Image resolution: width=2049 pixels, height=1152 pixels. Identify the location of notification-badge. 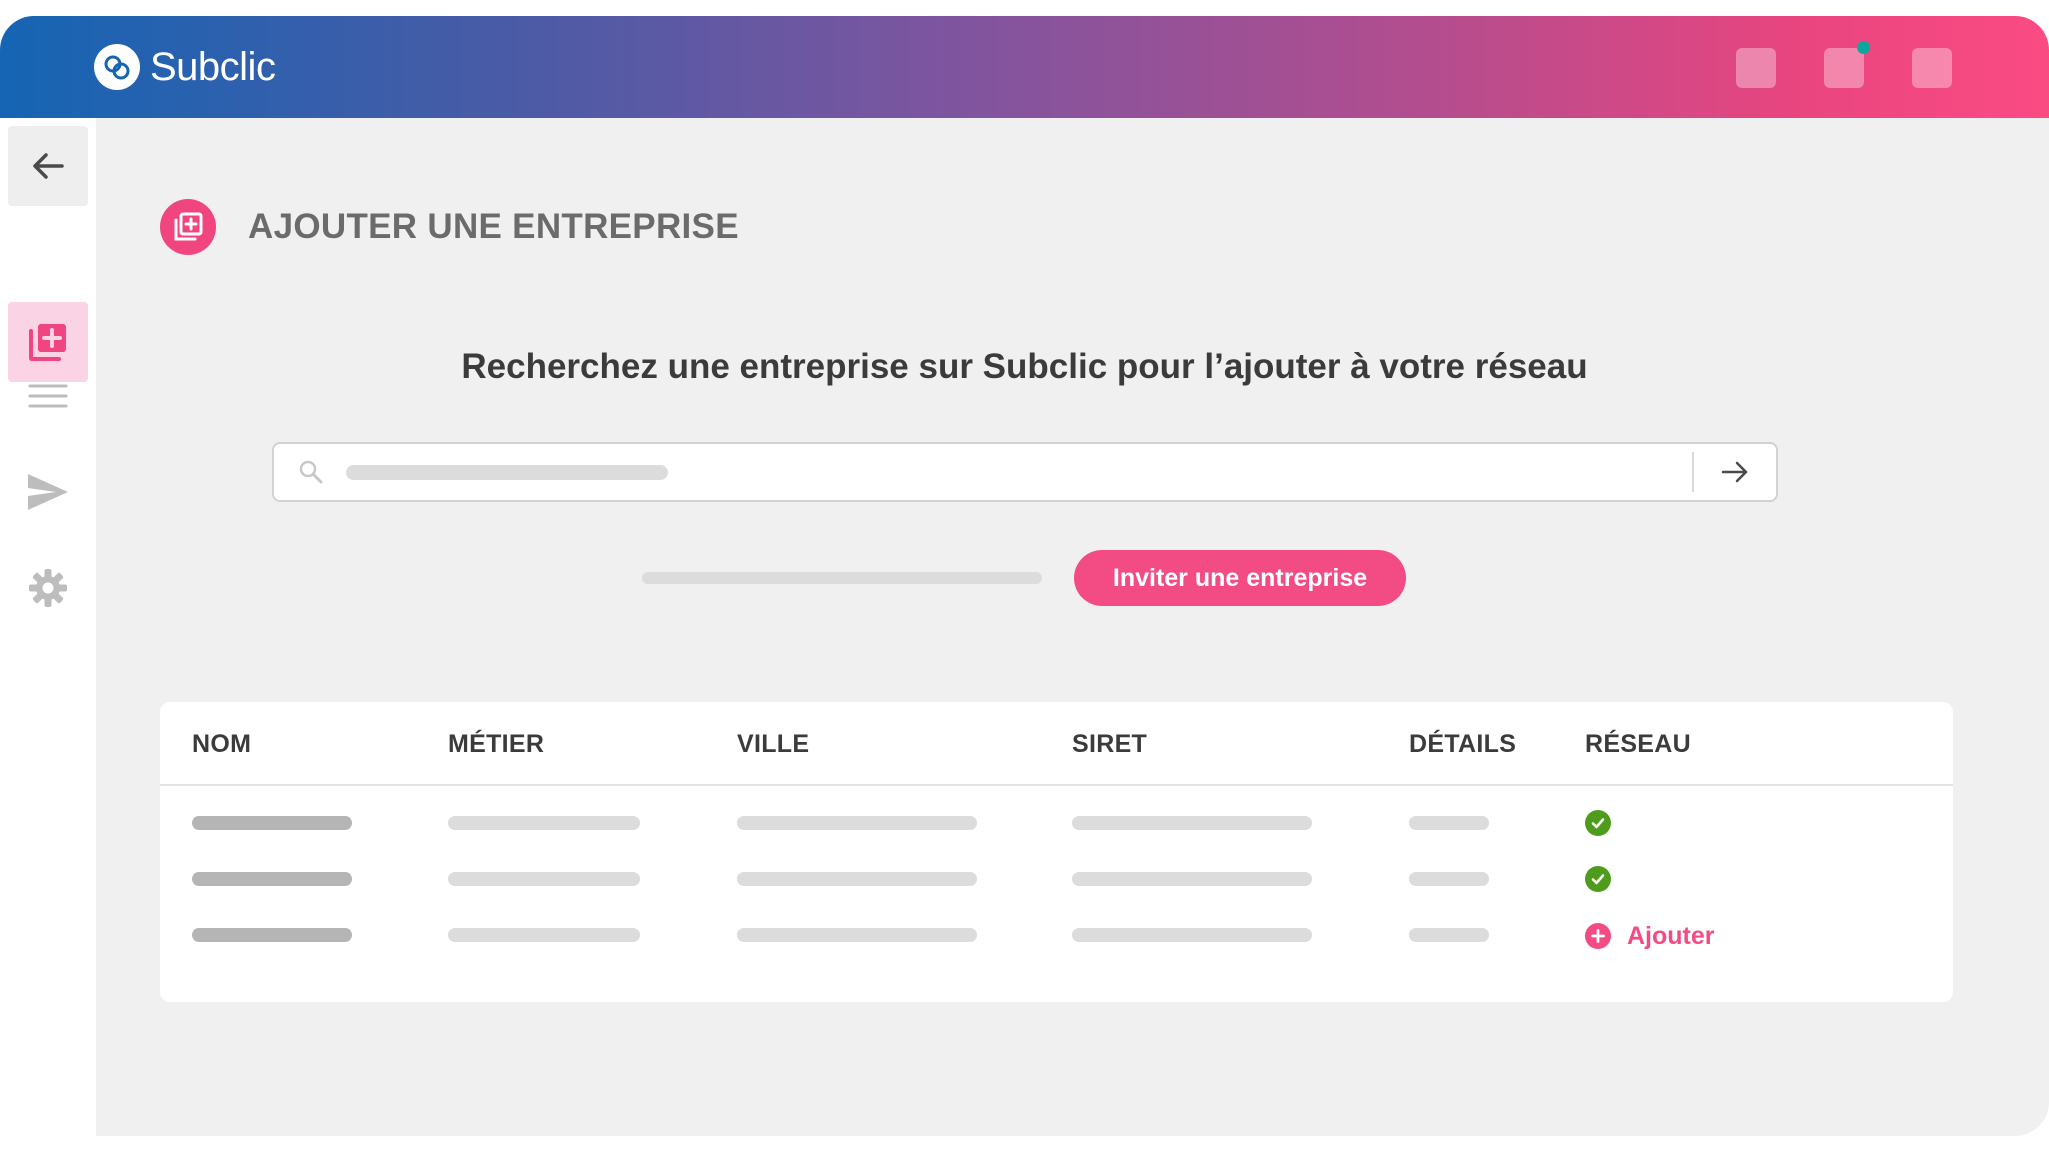
(1863, 47).